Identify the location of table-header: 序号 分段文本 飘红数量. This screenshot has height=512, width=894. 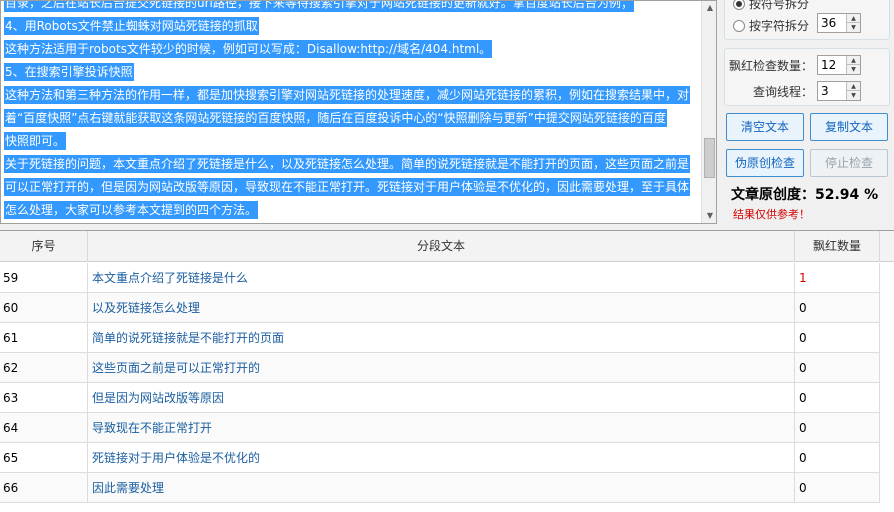
(447, 246).